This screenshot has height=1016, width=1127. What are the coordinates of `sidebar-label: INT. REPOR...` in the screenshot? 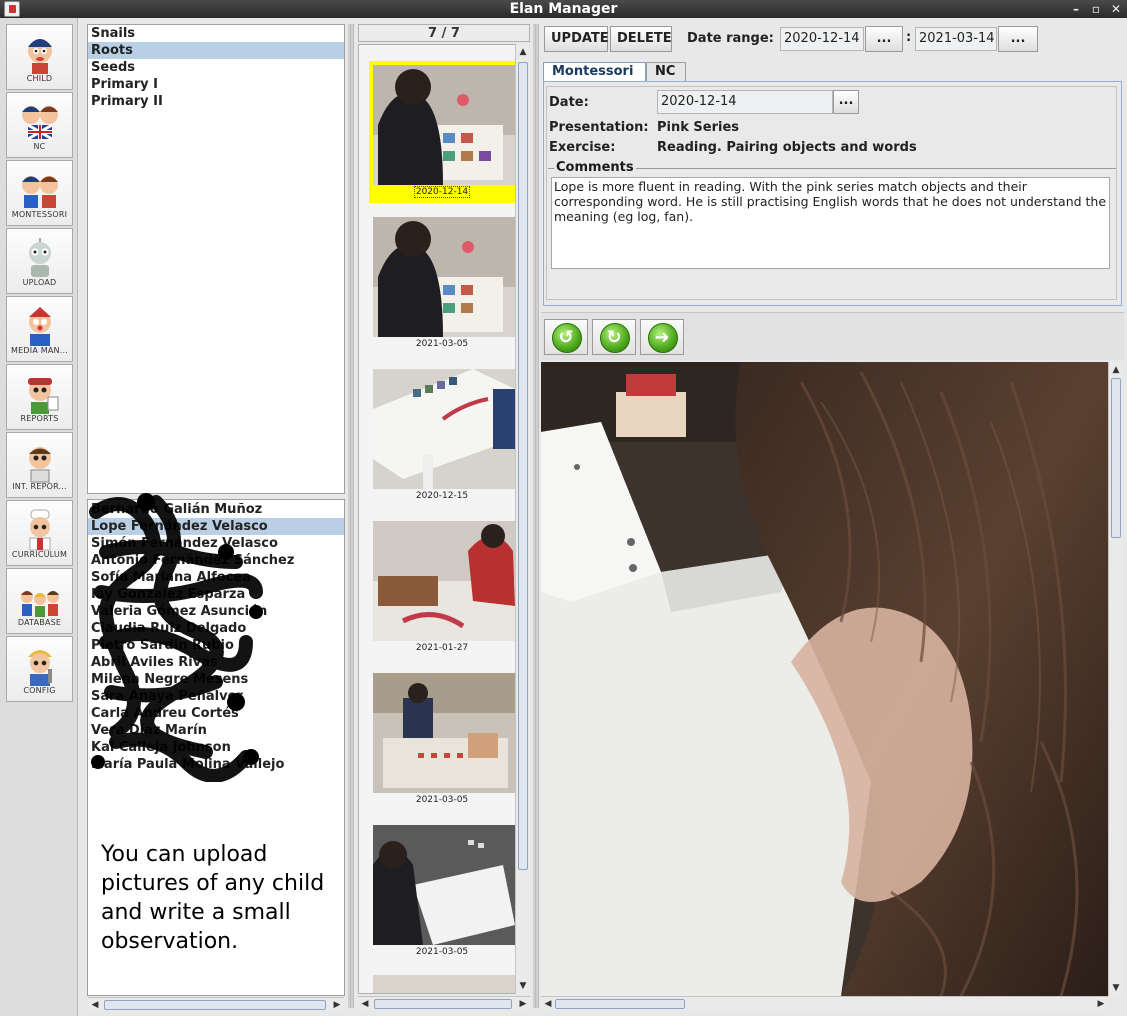 It's located at (39, 486).